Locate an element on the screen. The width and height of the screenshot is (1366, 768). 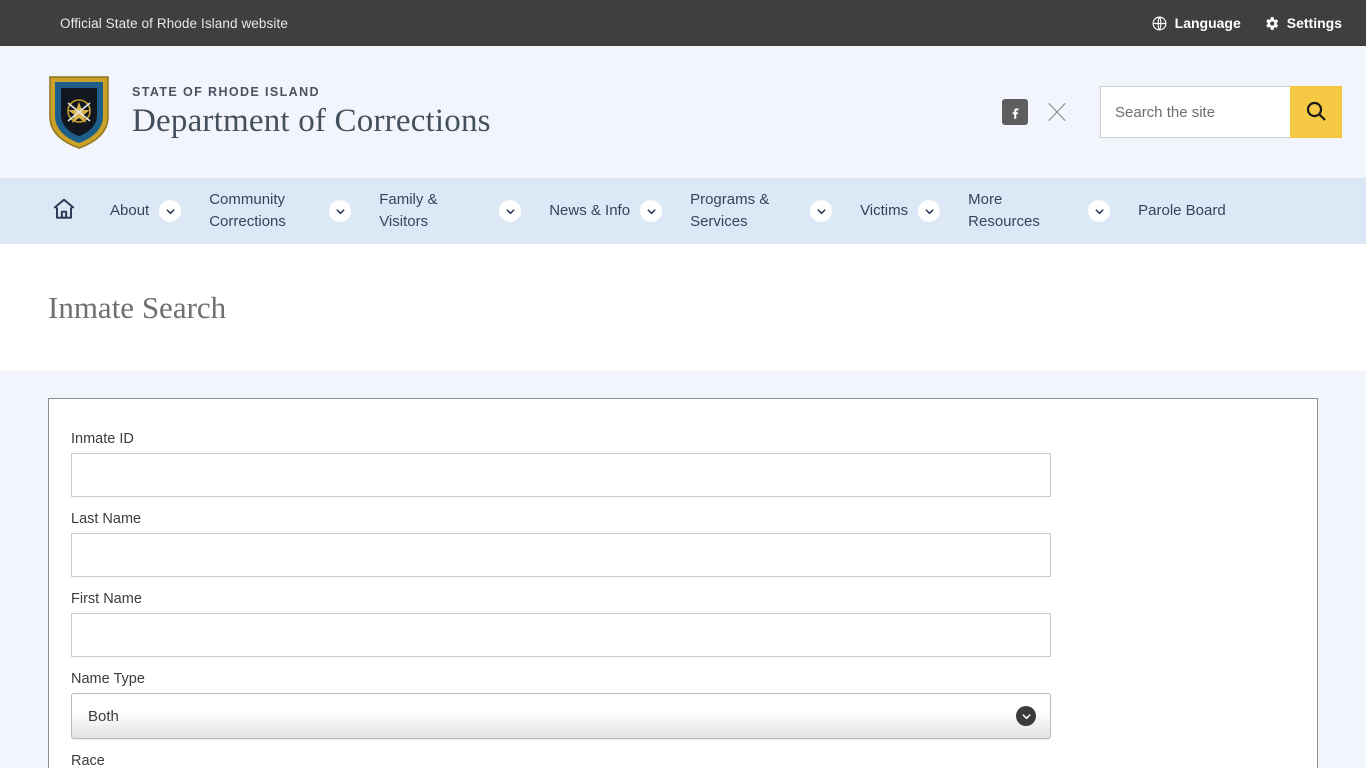
field-label: Name Type is located at coordinates (108, 679).